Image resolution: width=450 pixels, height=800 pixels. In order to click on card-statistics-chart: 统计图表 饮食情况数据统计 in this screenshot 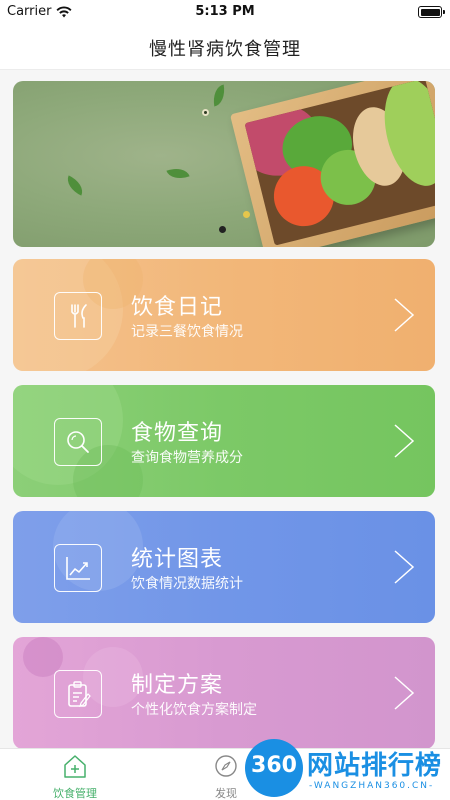, I will do `click(224, 567)`.